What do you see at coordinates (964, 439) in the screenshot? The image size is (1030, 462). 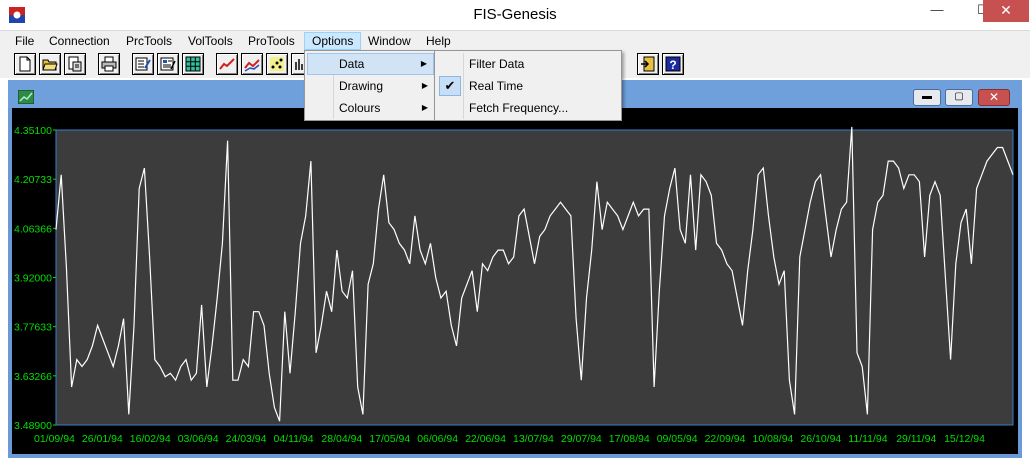 I see `x-tick-label: 15/12/94` at bounding box center [964, 439].